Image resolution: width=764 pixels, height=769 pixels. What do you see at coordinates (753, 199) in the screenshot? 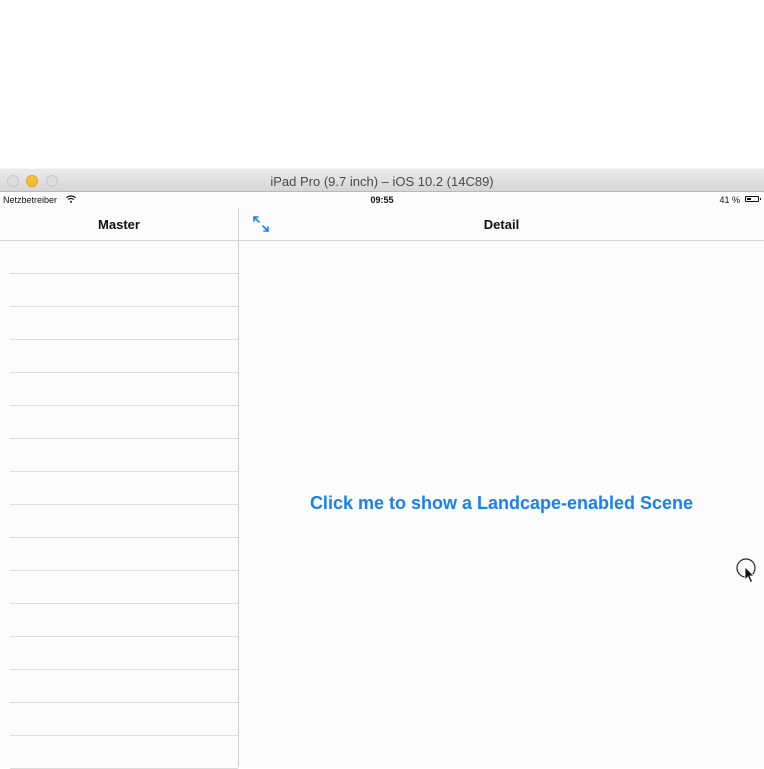
I see `battery-icon` at bounding box center [753, 199].